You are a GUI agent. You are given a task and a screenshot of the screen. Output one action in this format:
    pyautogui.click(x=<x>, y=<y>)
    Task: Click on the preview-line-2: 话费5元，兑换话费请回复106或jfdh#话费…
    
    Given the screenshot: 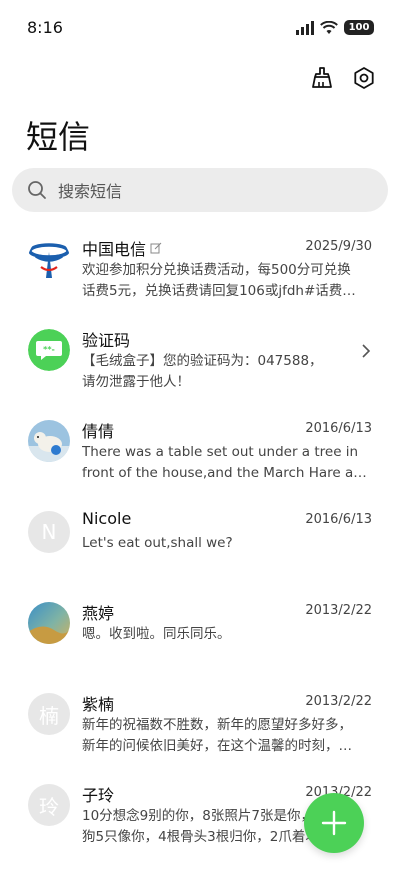 What is the action you would take?
    pyautogui.click(x=219, y=291)
    